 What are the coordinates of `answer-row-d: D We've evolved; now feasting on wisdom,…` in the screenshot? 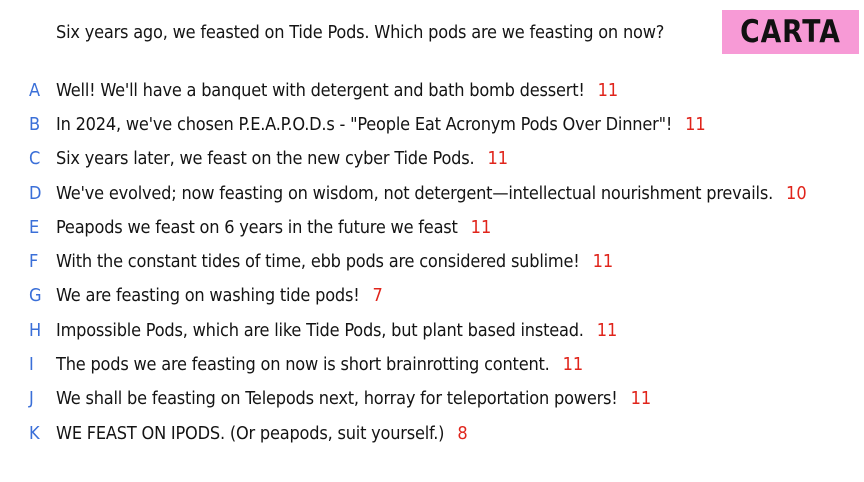 It's located at (432, 193).